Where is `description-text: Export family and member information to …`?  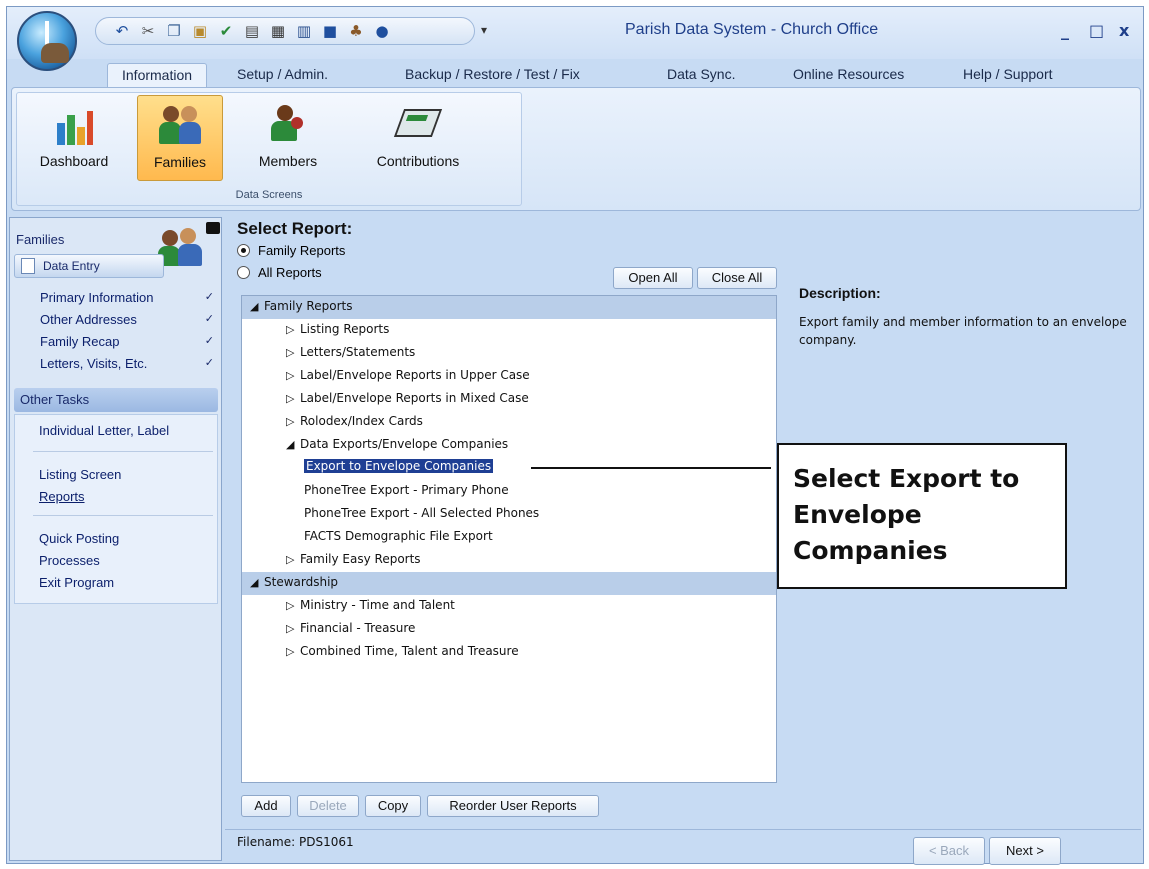
description-text: Export family and member information to … is located at coordinates (963, 331).